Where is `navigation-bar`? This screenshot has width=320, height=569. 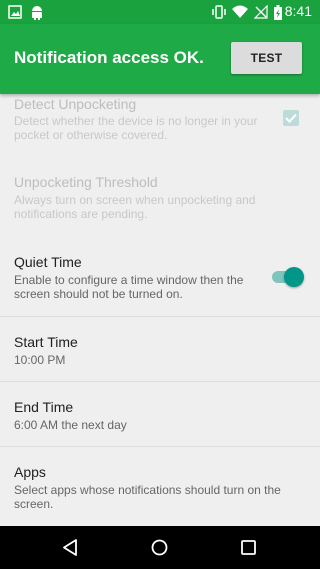
navigation-bar is located at coordinates (160, 547).